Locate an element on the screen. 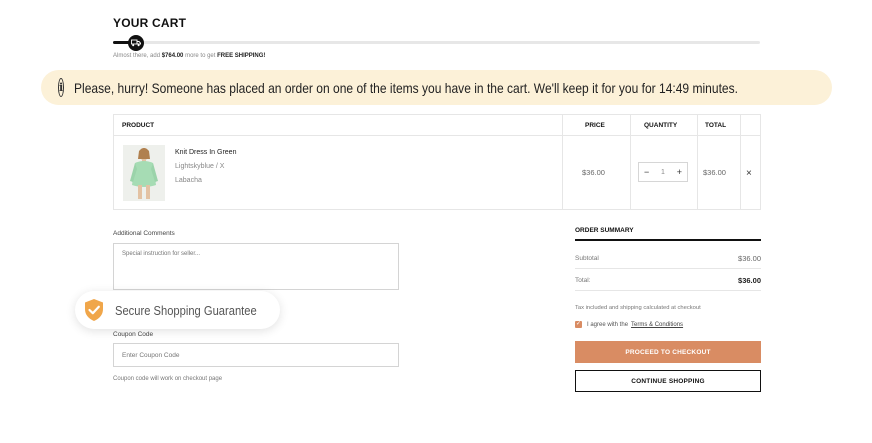 This screenshot has width=872, height=443. subtotal-value: $36.00 is located at coordinates (749, 258).